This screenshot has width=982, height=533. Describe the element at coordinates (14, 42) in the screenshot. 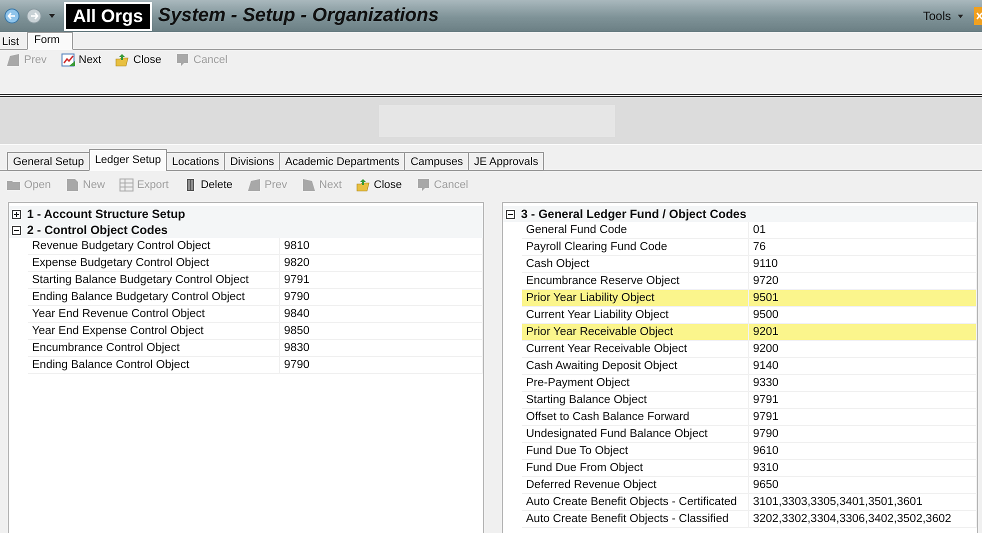

I see `view-tab: List` at that location.